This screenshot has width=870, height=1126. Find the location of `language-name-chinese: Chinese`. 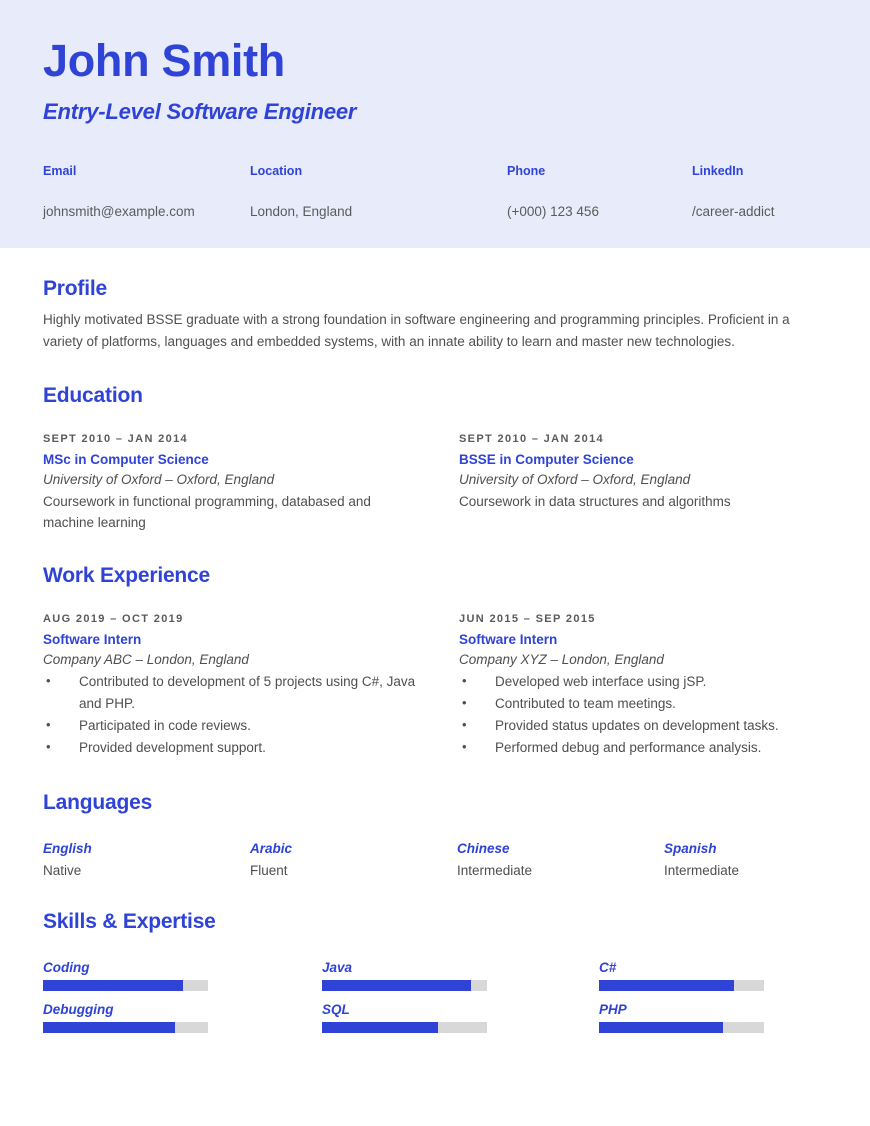

language-name-chinese: Chinese is located at coordinates (483, 848).